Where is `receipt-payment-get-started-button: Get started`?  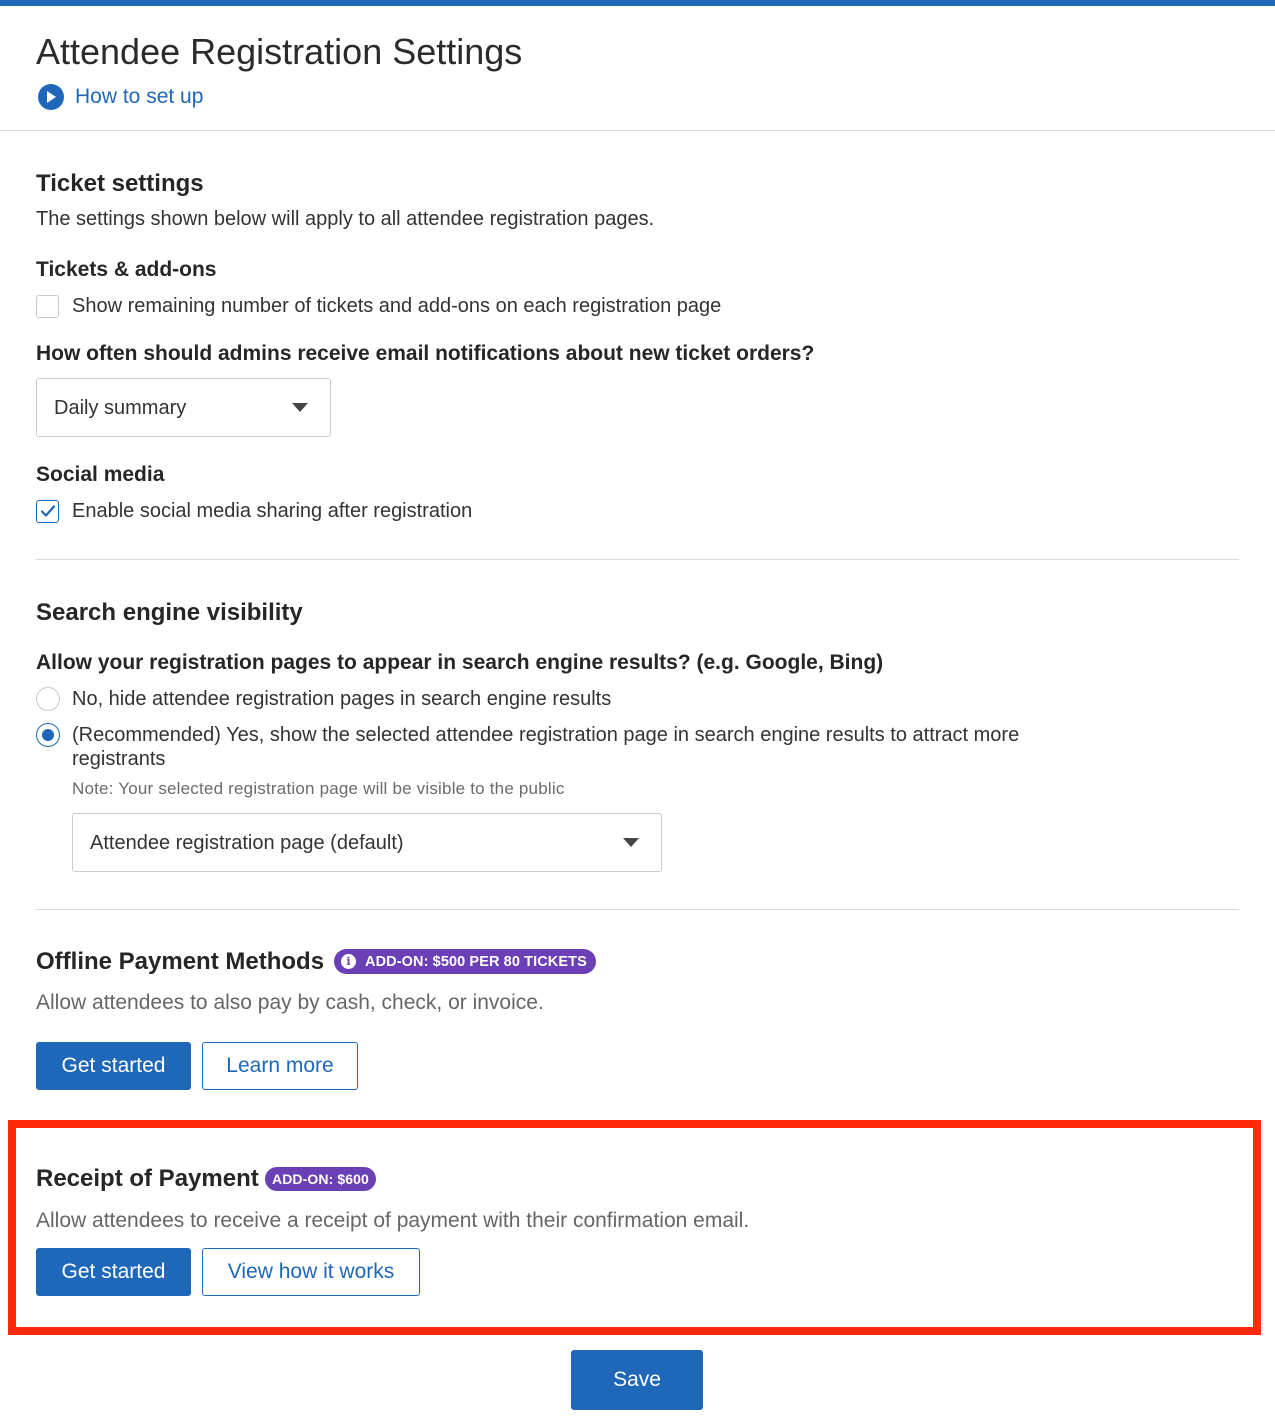 receipt-payment-get-started-button: Get started is located at coordinates (113, 1272).